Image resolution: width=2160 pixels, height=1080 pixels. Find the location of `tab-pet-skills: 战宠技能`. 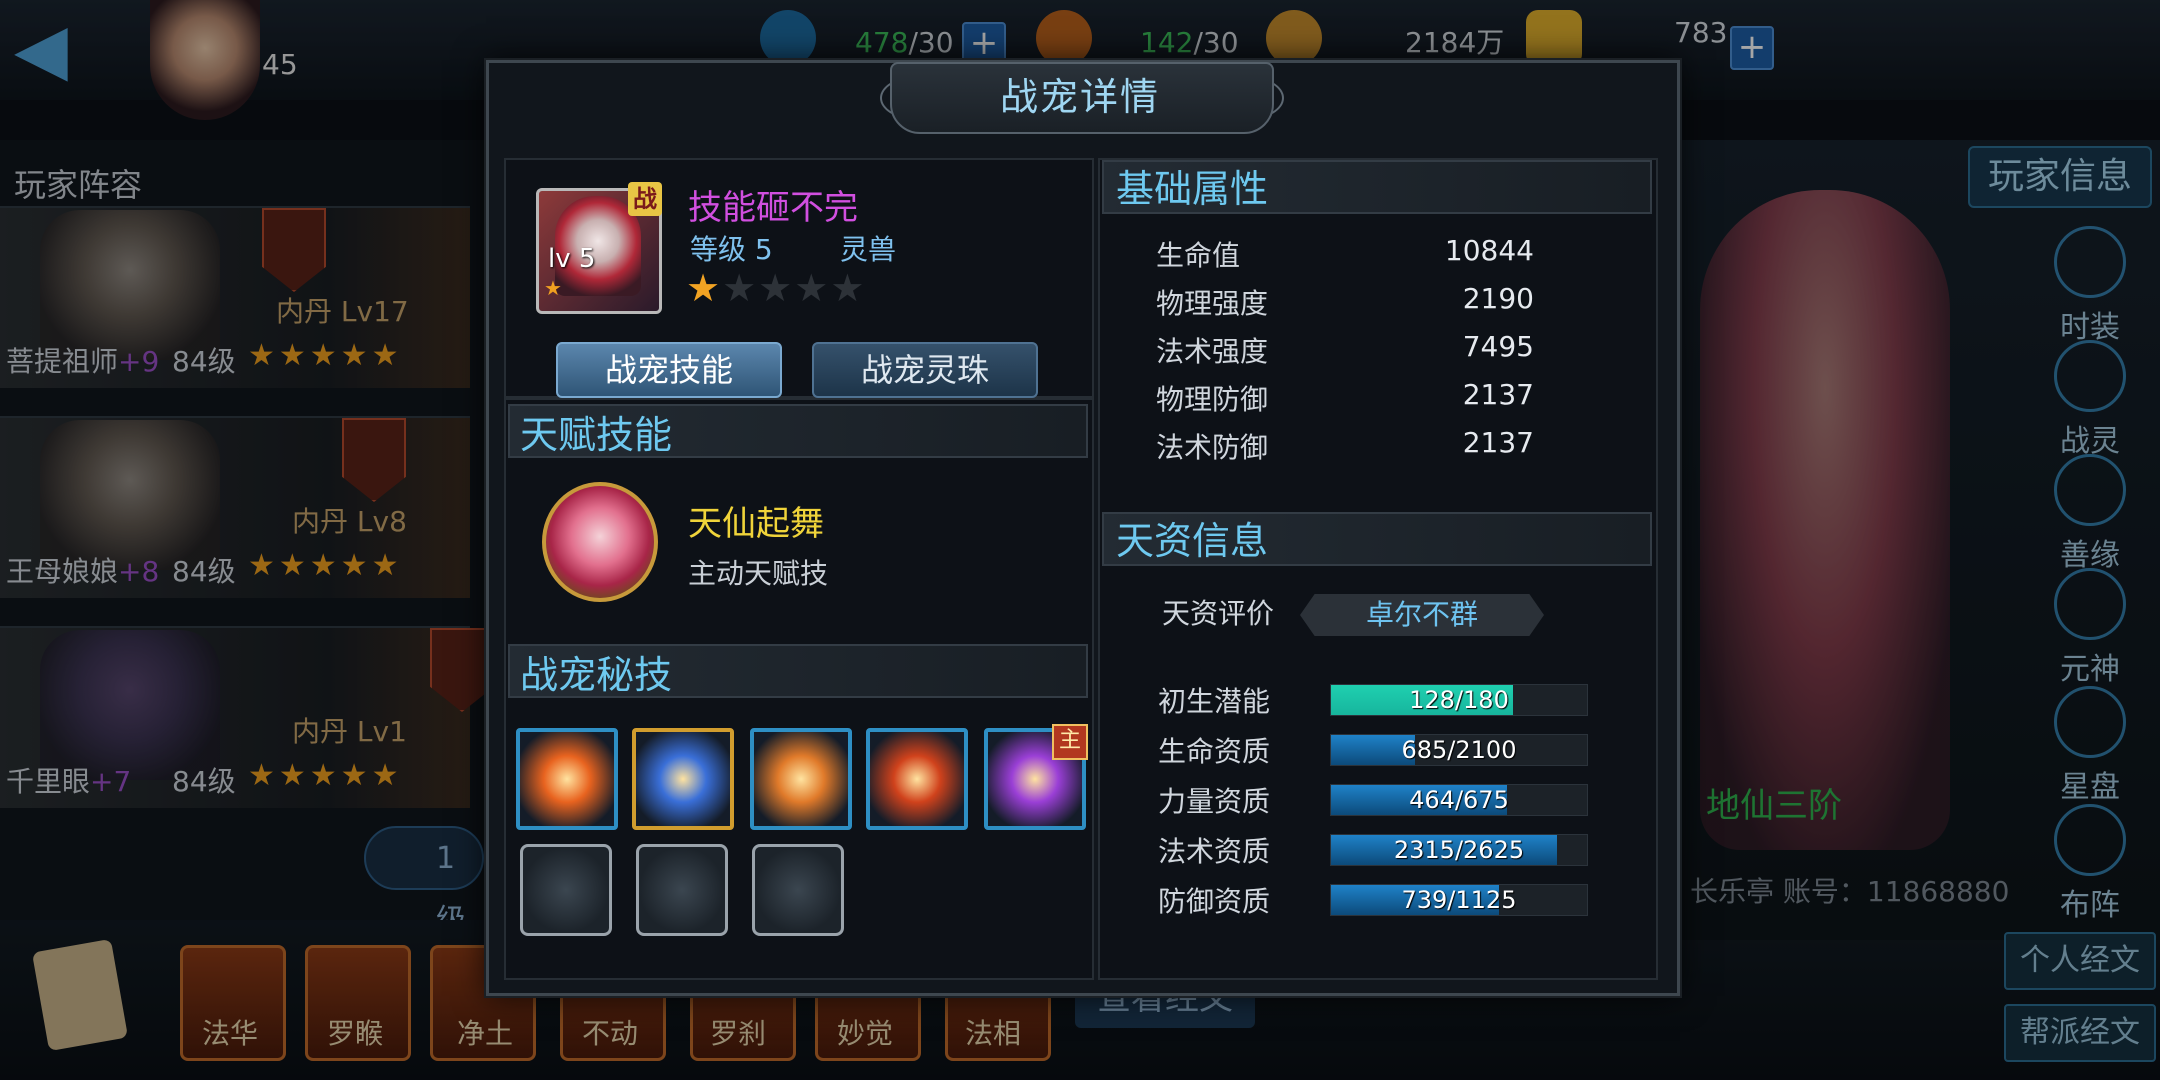

tab-pet-skills: 战宠技能 is located at coordinates (669, 370).